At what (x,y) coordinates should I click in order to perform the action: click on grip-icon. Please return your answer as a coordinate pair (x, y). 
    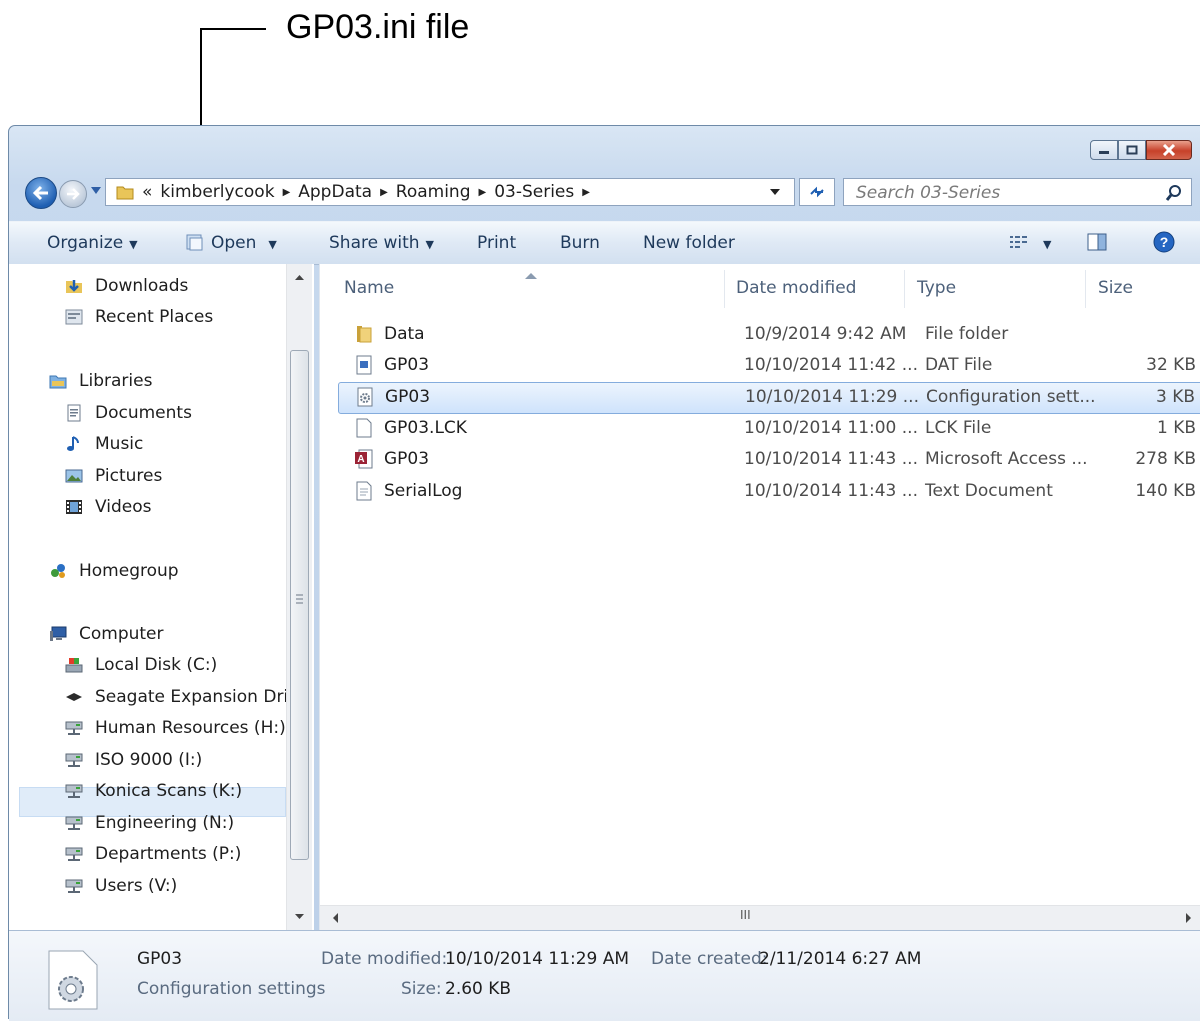
    Looking at the image, I should click on (299, 599).